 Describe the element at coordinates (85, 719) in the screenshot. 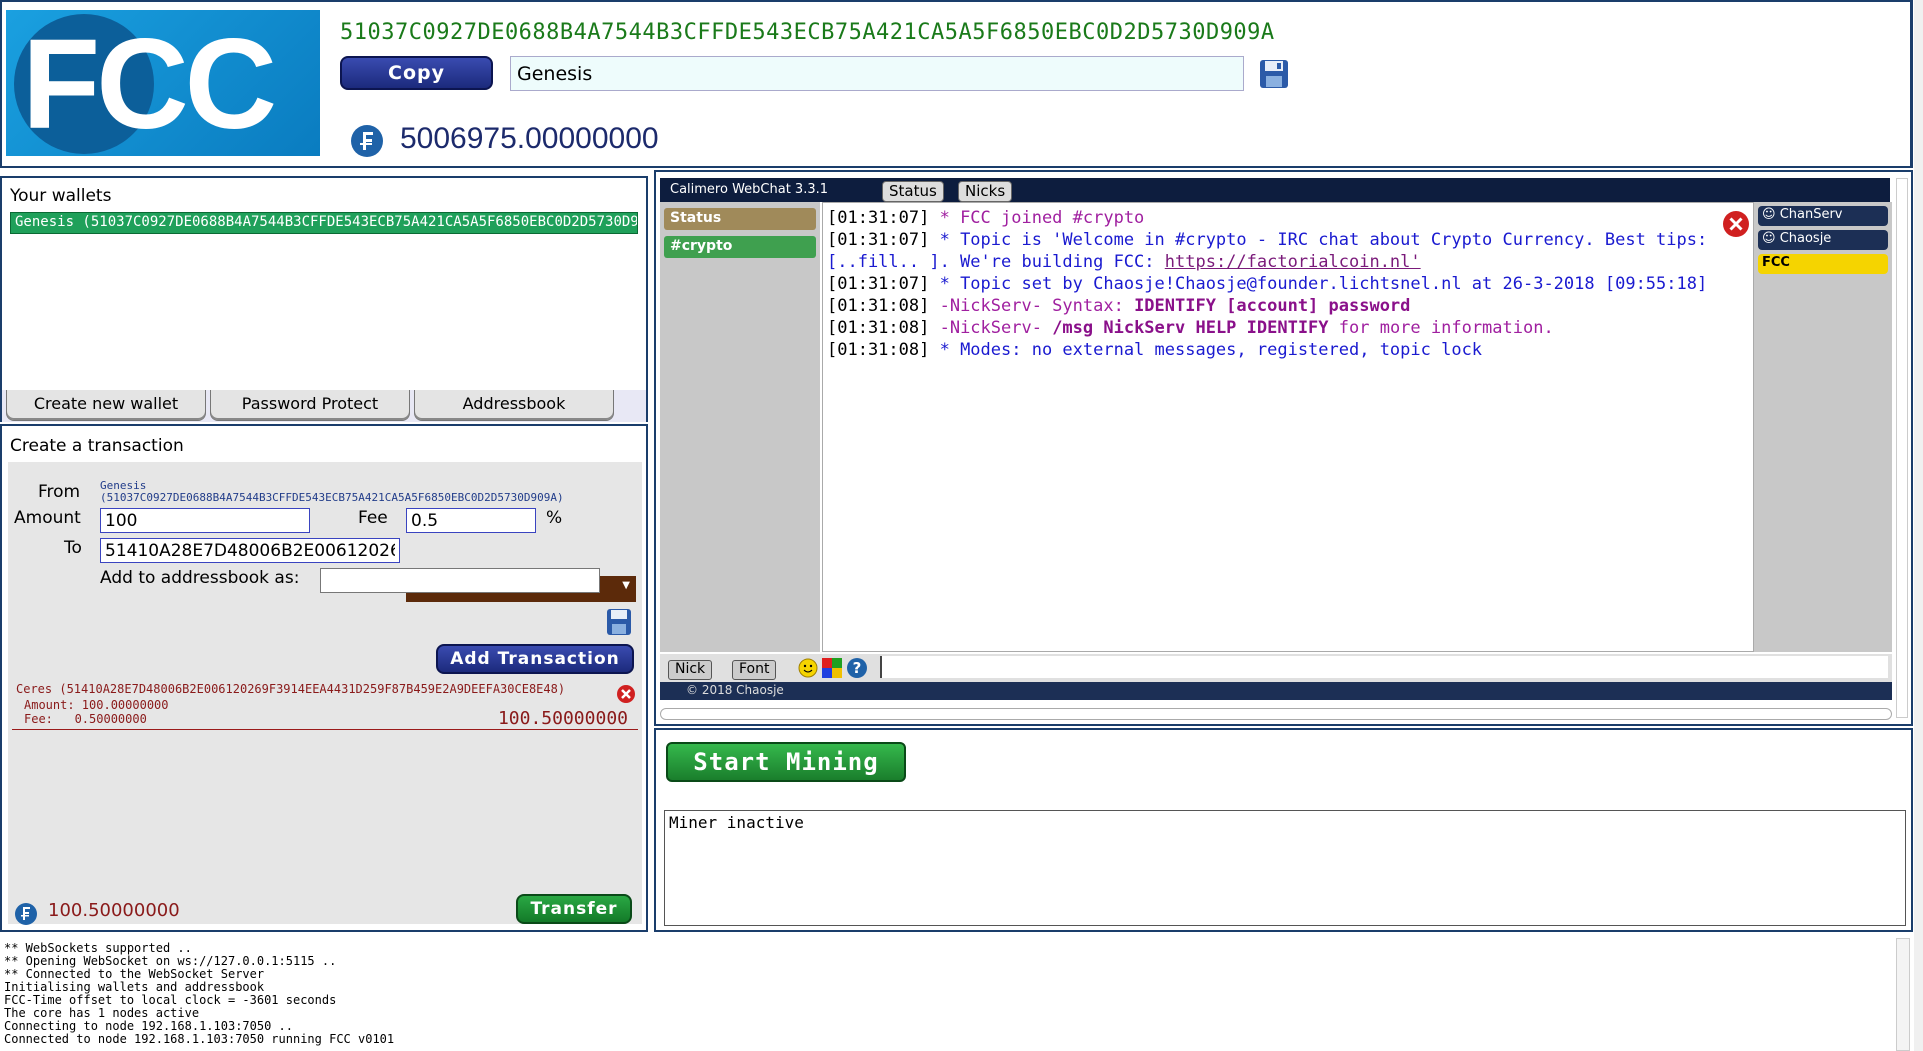

I see `pending-fee: Fee: 0.50000000` at that location.